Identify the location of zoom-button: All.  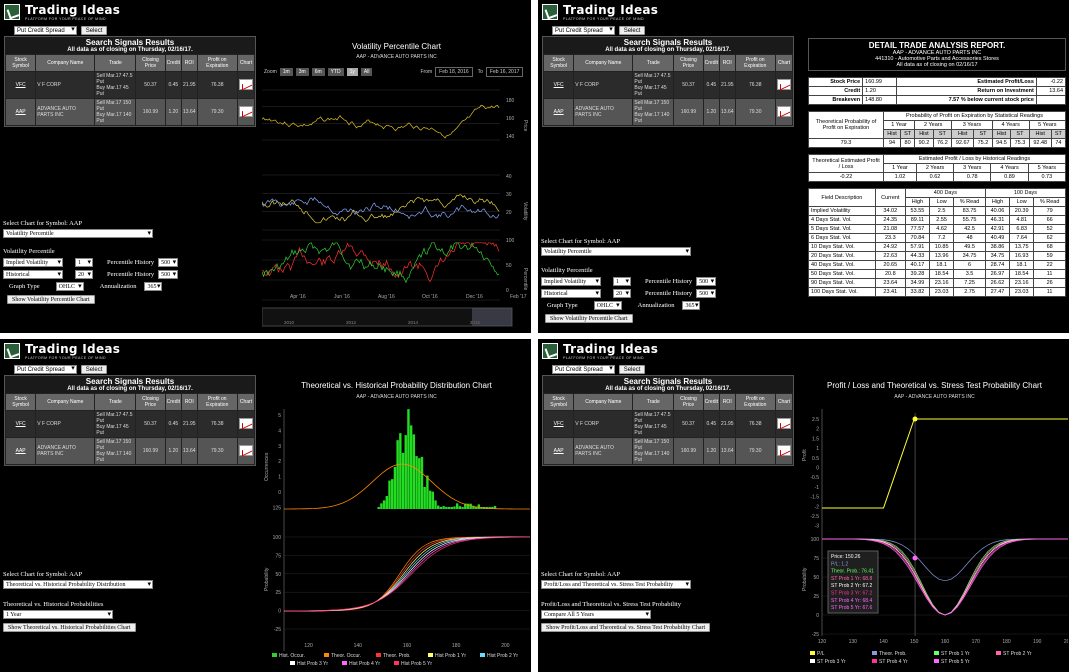
(366, 72).